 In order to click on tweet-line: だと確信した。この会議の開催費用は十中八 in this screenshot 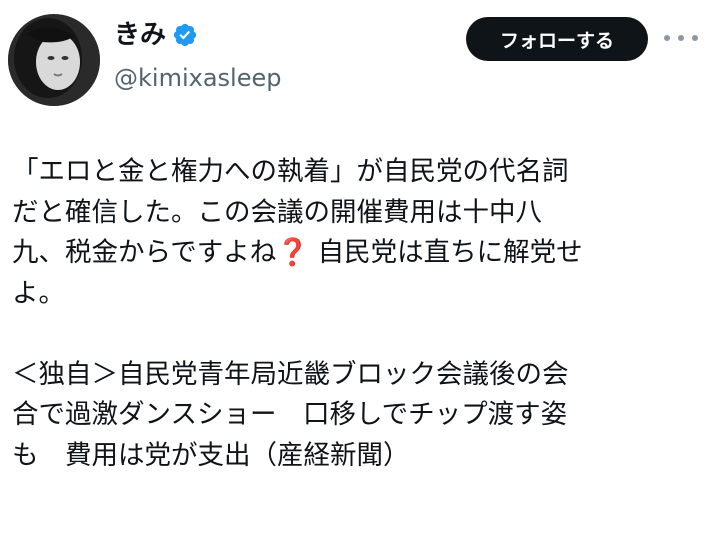, I will do `click(277, 212)`.